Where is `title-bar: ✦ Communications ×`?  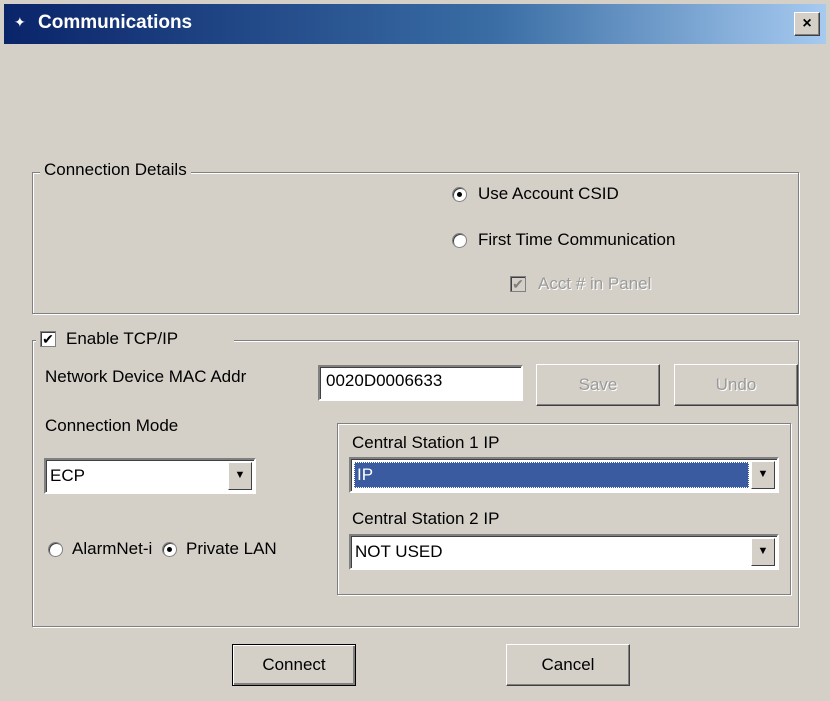
title-bar: ✦ Communications × is located at coordinates (415, 24).